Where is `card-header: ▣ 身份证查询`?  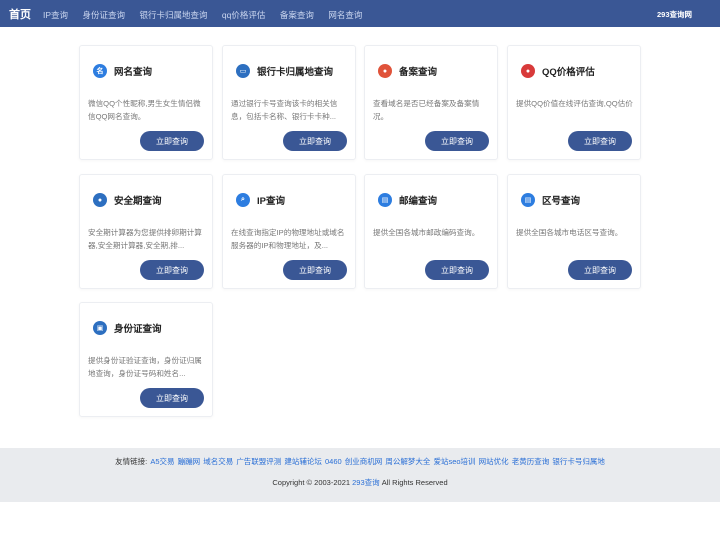
card-header: ▣ 身份证查询 is located at coordinates (127, 328).